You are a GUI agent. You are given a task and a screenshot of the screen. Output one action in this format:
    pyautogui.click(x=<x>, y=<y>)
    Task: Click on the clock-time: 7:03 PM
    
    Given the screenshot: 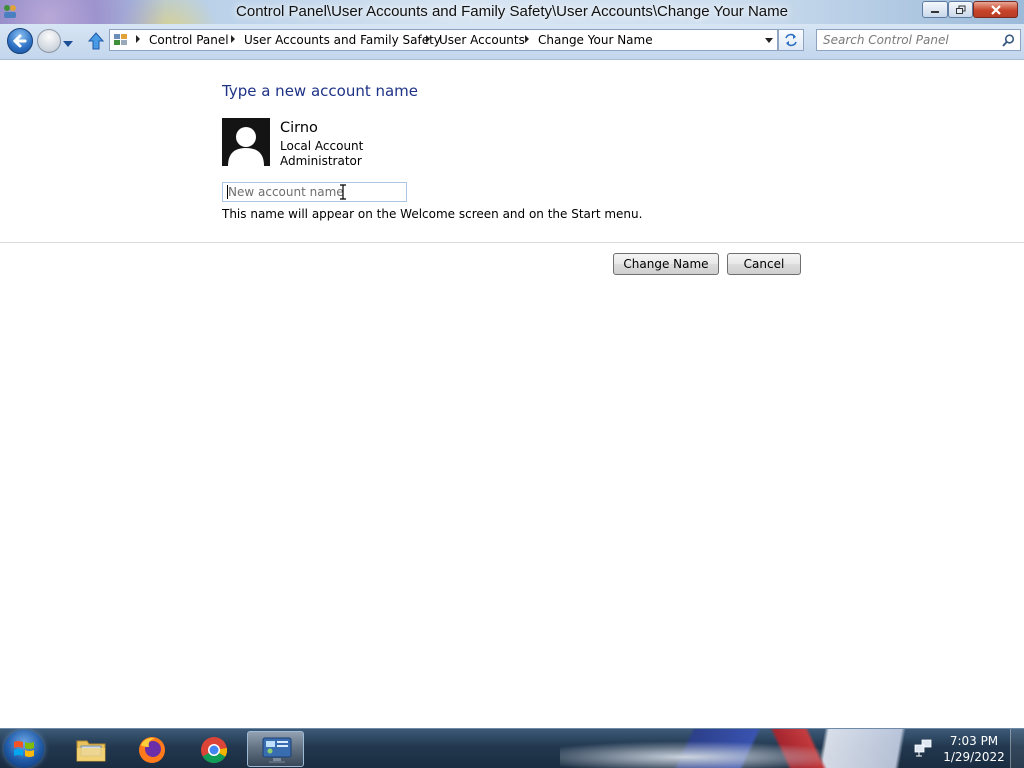 What is the action you would take?
    pyautogui.click(x=974, y=741)
    